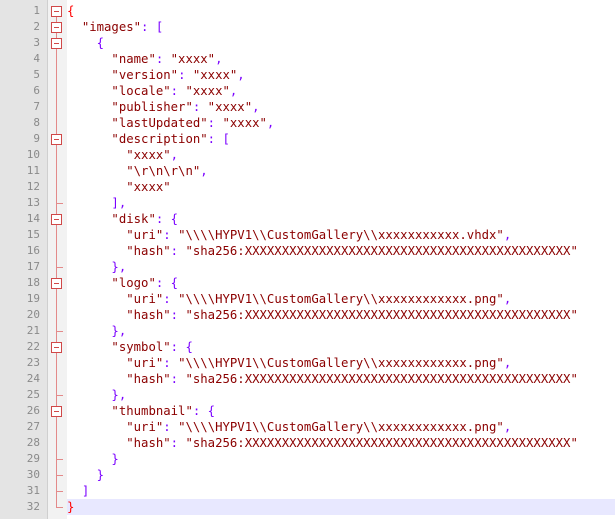  I want to click on code-token: : {, so click(167, 283).